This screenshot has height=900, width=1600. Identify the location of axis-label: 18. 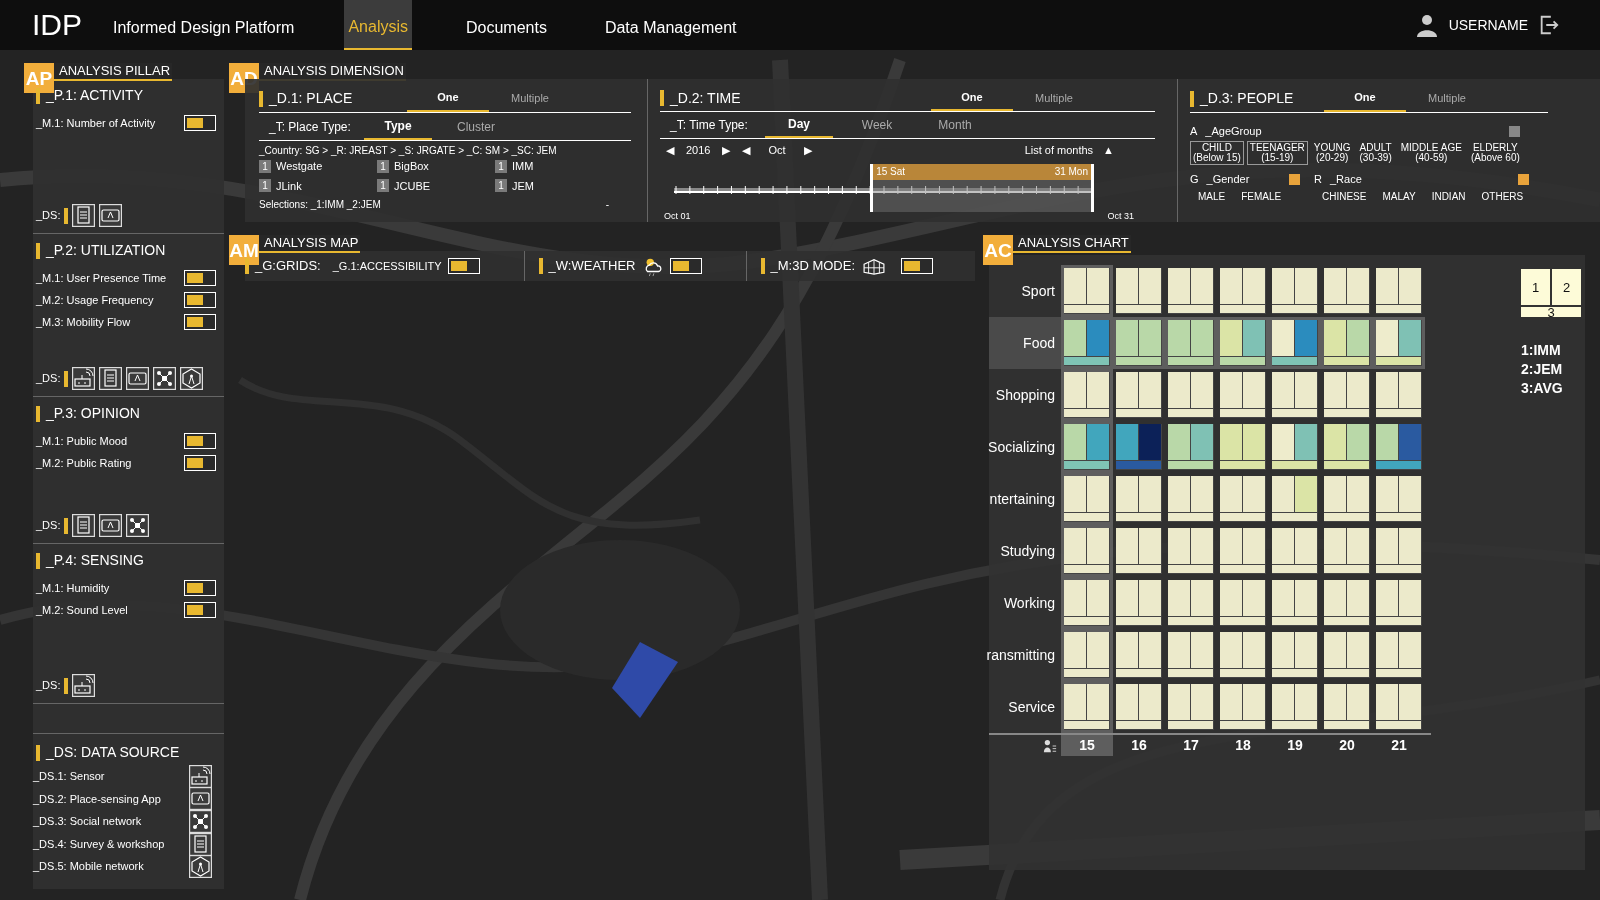
(1243, 745).